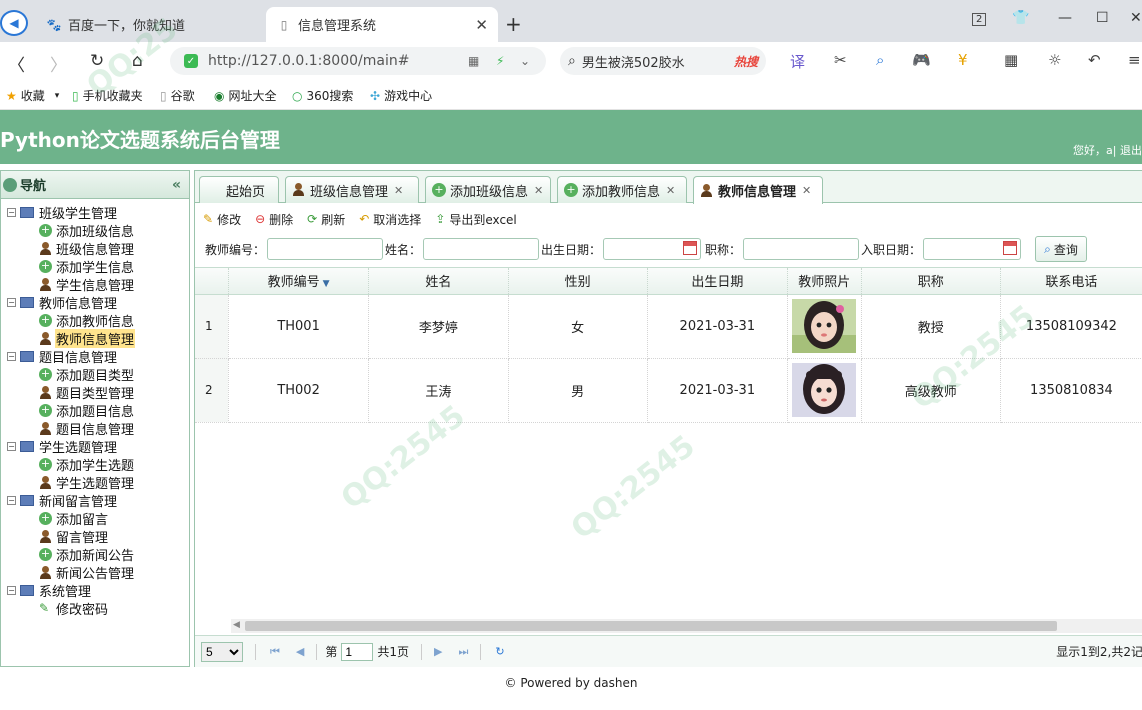  I want to click on nav-item: + 添加教师信息, so click(95, 320).